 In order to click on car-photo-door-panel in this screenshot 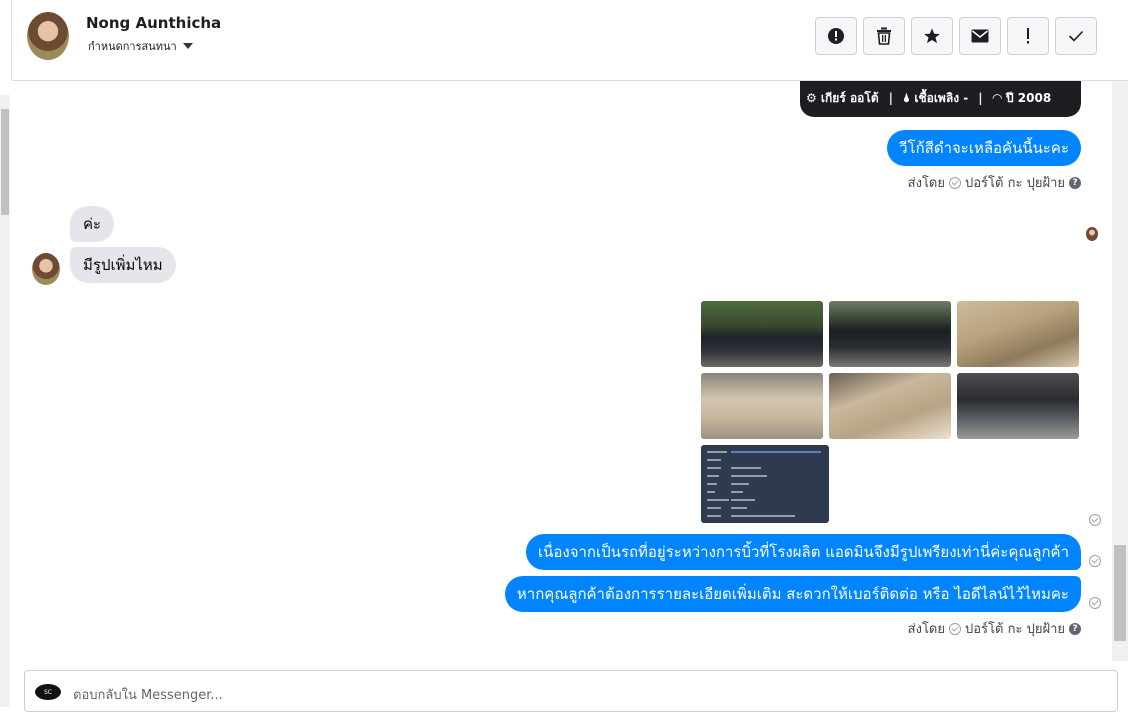, I will do `click(890, 406)`.